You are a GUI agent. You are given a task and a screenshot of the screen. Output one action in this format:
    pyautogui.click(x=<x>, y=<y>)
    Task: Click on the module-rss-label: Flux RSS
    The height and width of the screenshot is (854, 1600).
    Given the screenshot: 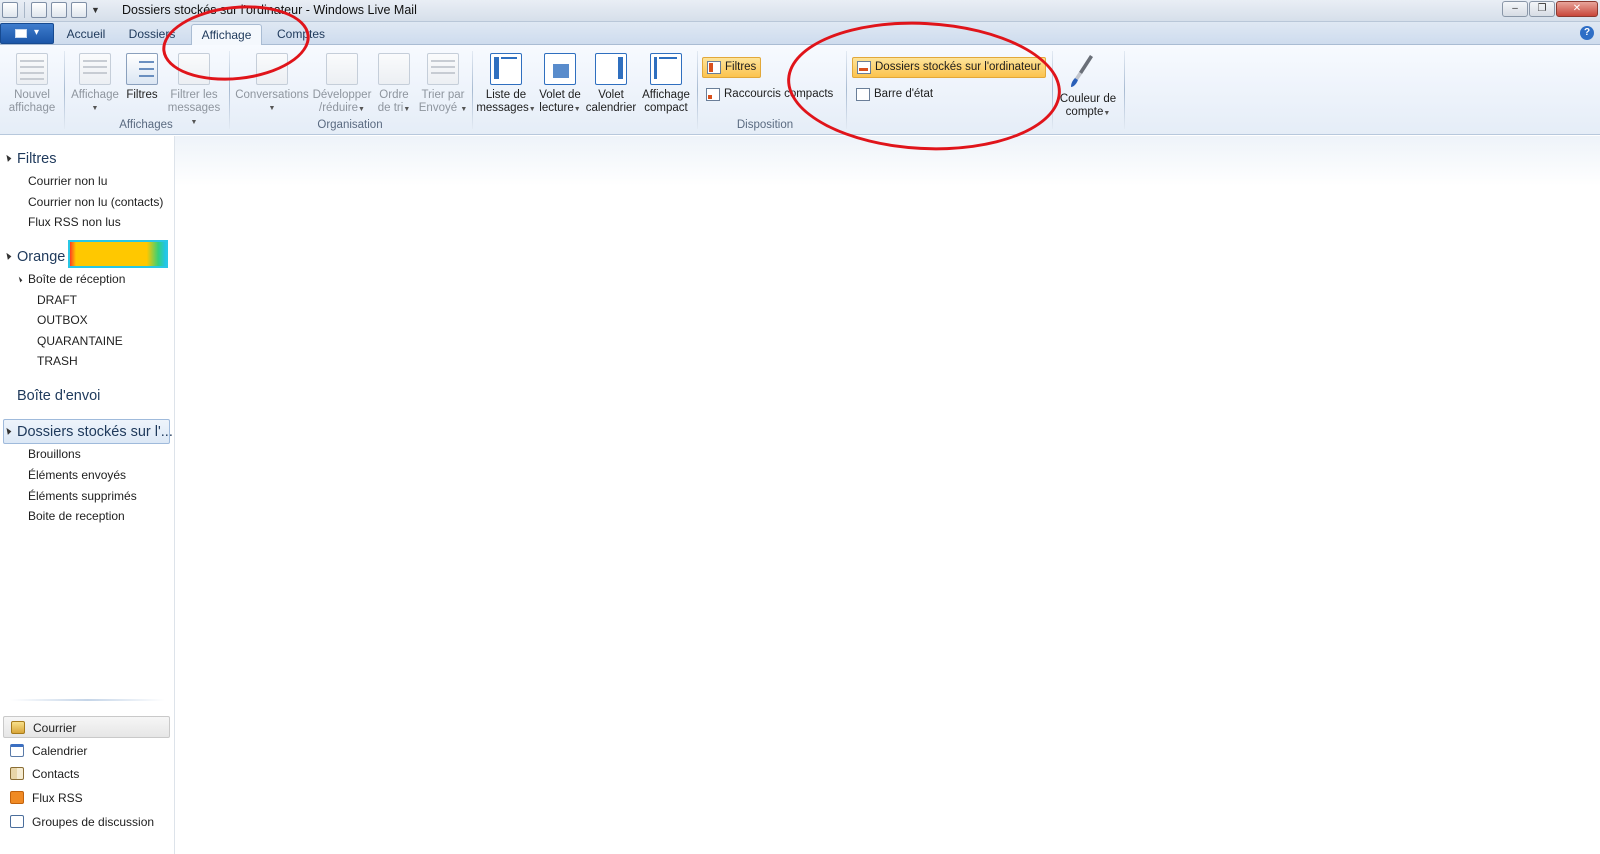 What is the action you would take?
    pyautogui.click(x=57, y=798)
    